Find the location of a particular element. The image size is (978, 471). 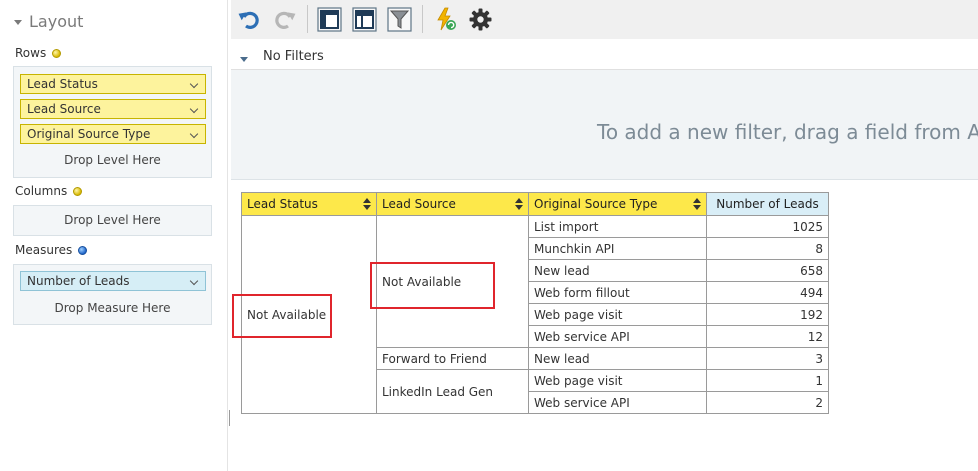

header-number-of-leads: Number of Leads is located at coordinates (767, 204).